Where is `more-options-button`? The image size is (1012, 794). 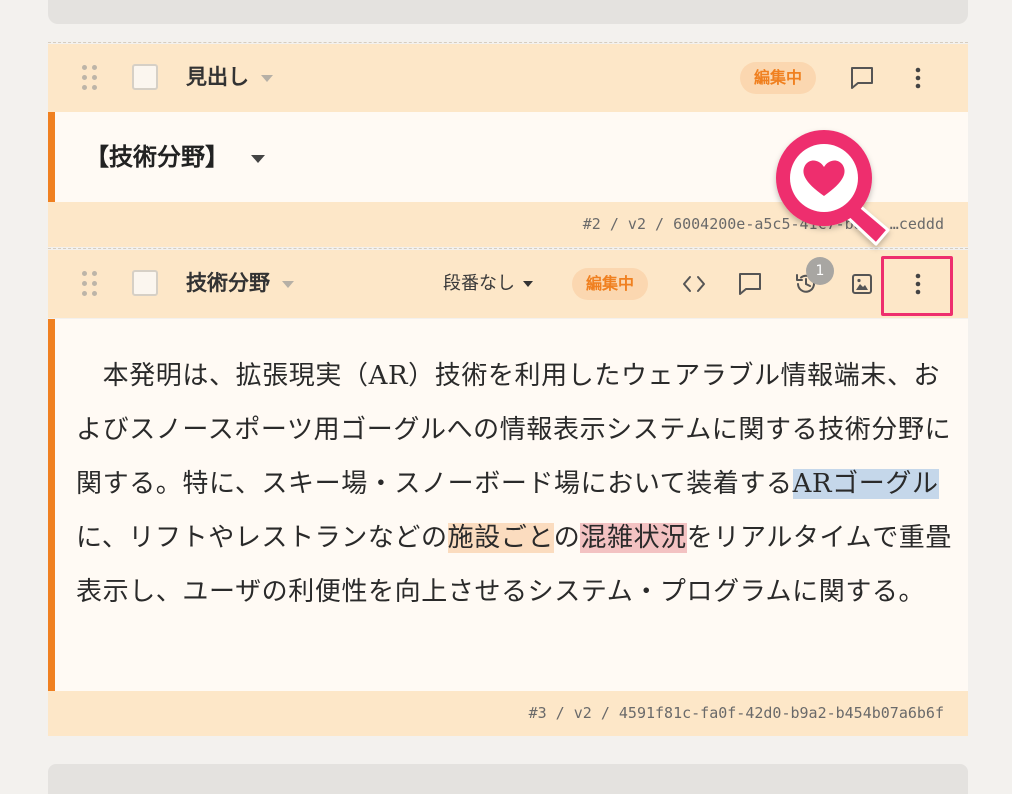
more-options-button is located at coordinates (918, 78).